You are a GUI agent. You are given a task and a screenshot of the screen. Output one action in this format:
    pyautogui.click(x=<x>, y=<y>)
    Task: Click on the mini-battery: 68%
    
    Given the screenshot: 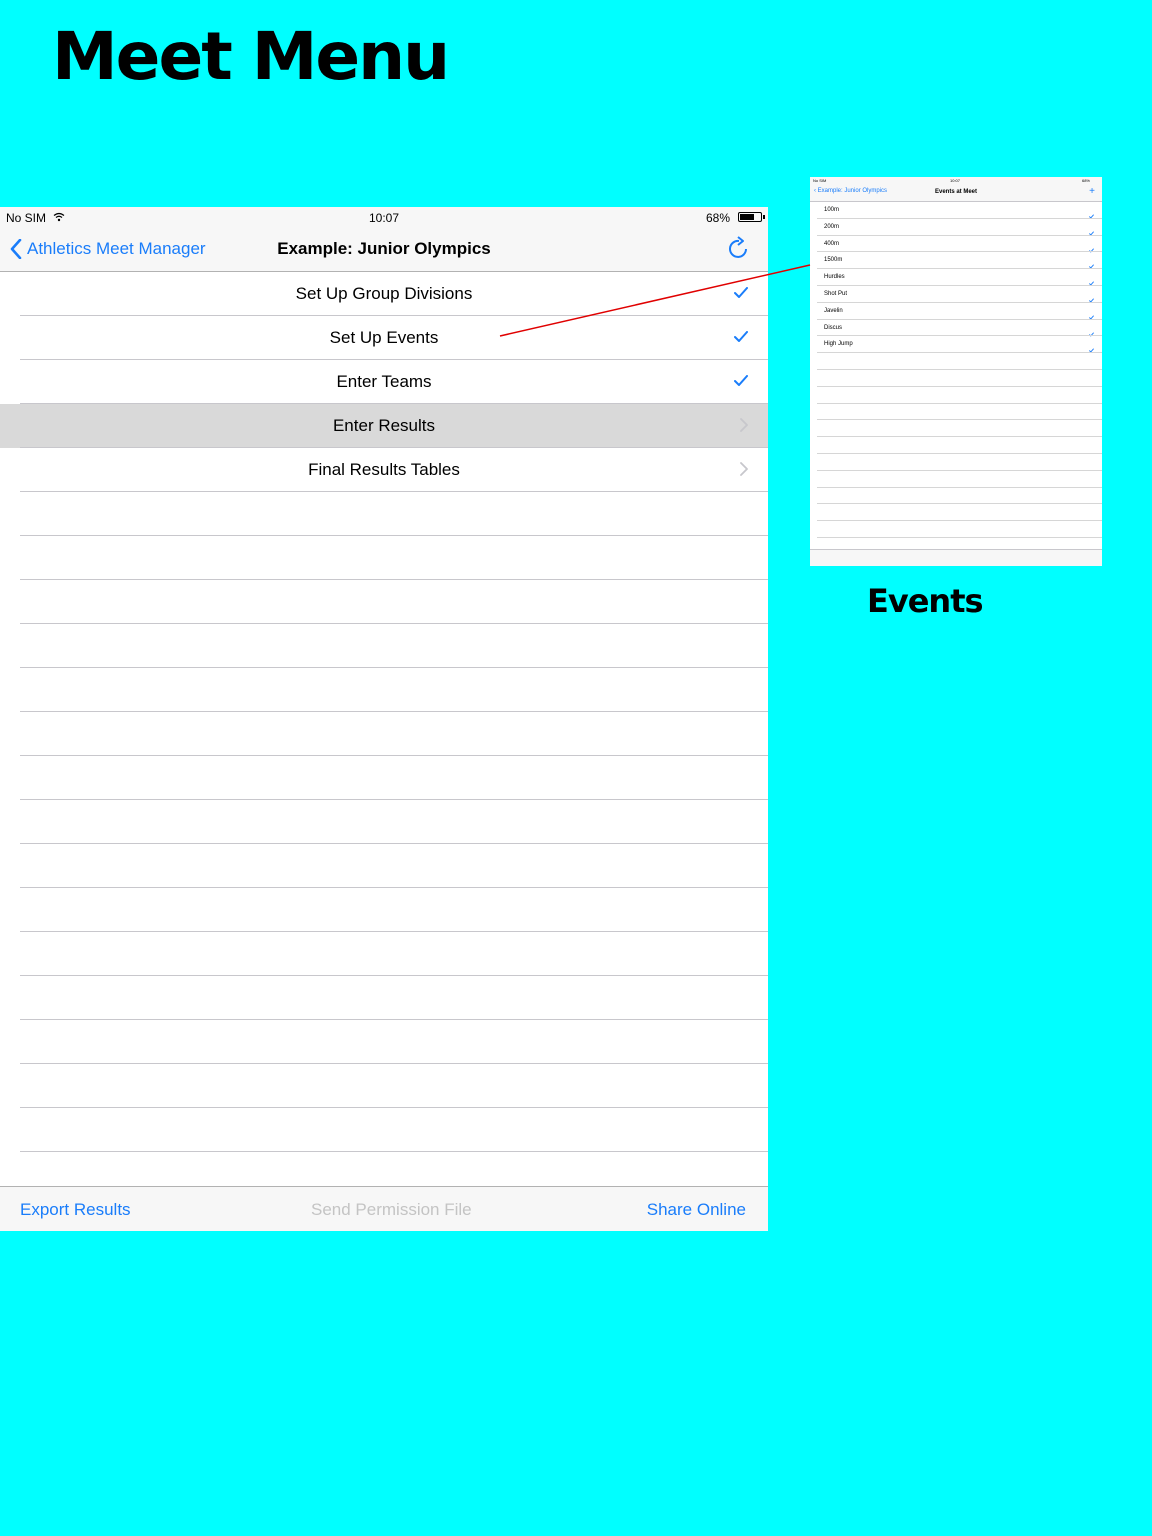 What is the action you would take?
    pyautogui.click(x=1085, y=180)
    